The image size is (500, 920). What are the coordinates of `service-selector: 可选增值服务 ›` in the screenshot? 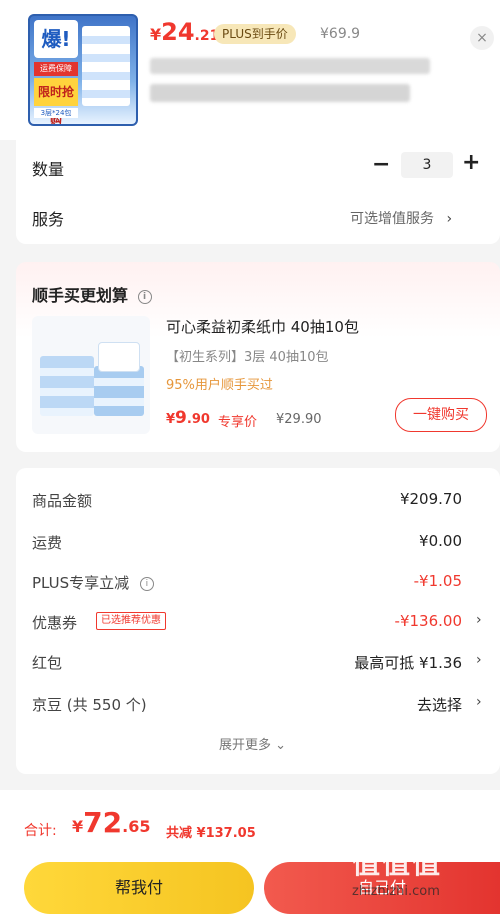 It's located at (401, 218).